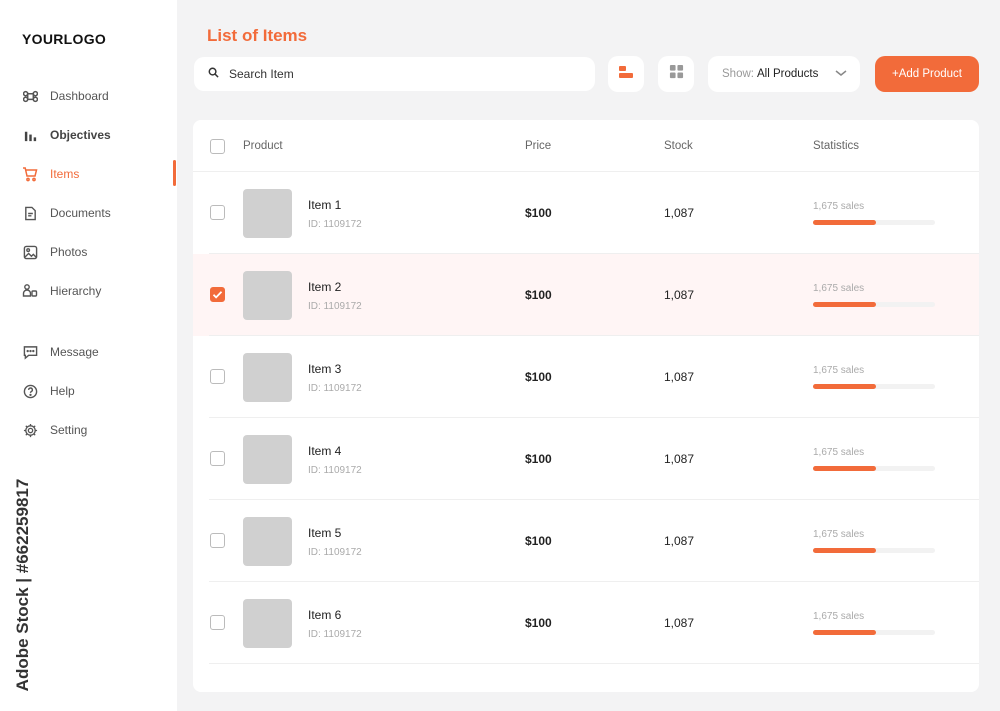  I want to click on column-header-price: Price, so click(538, 146).